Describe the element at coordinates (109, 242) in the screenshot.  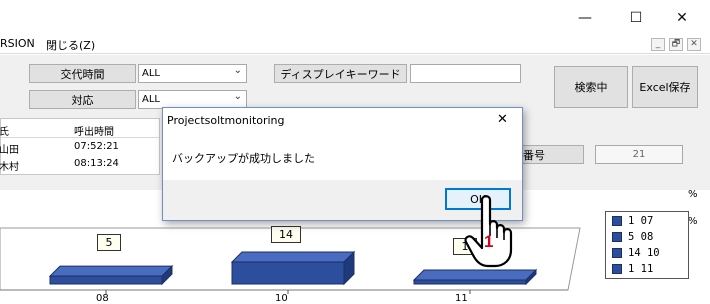
I see `data-label: 5` at that location.